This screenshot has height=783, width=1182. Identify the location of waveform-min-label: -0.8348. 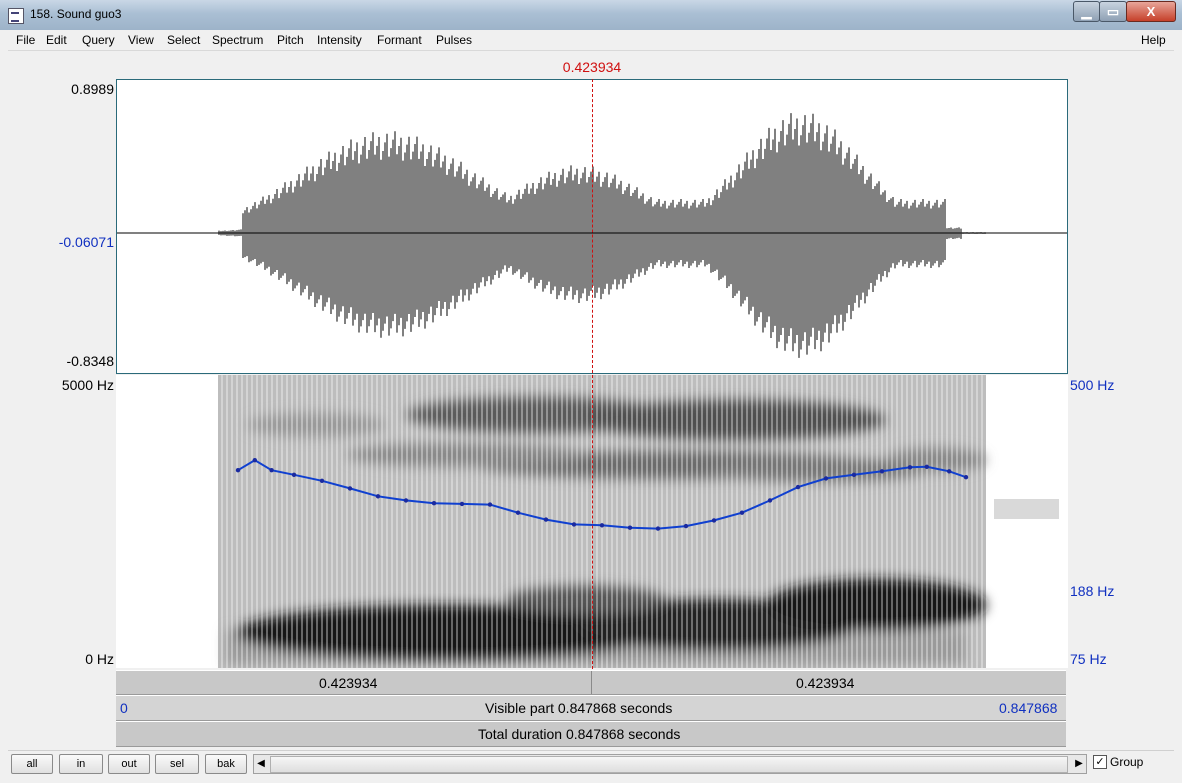
(90, 361).